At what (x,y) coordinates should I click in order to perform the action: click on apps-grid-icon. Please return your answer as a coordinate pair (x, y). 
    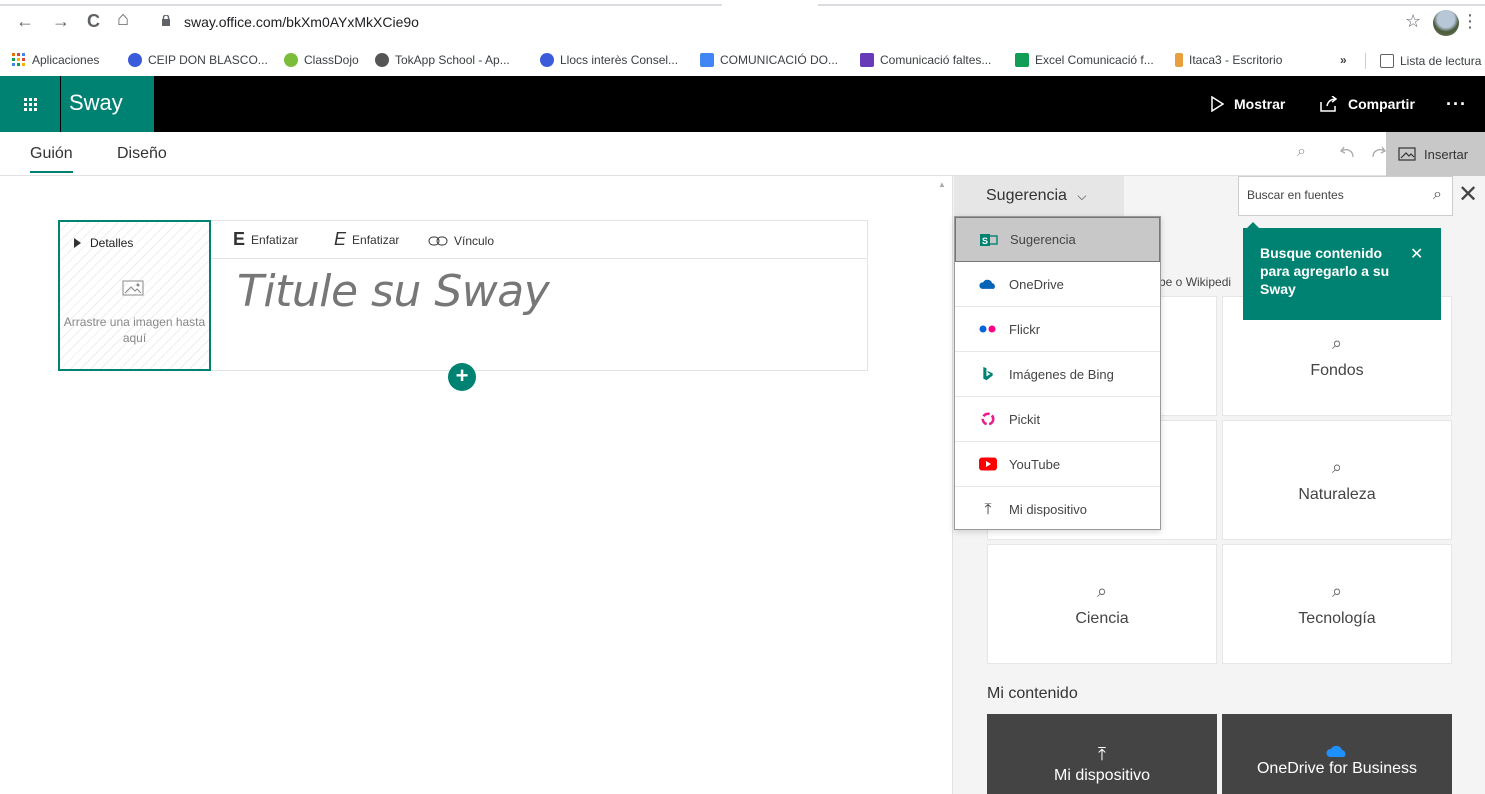
    Looking at the image, I should click on (18, 59).